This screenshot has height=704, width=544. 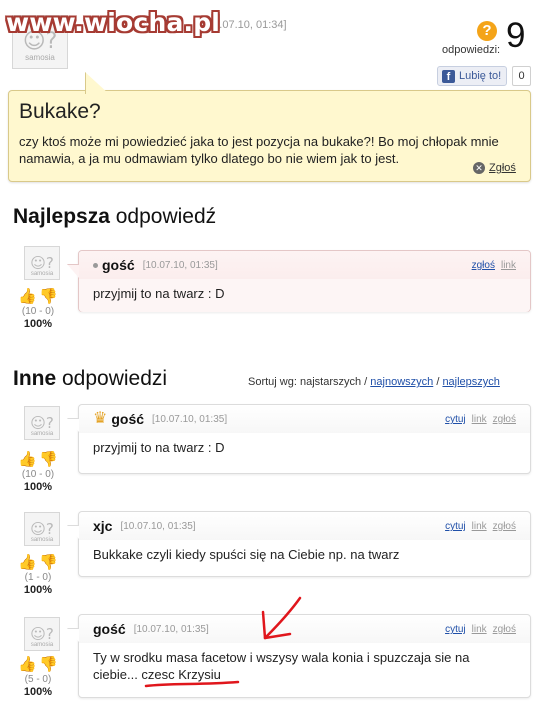 I want to click on facebook-like-button: f Lubię to!, so click(x=472, y=76).